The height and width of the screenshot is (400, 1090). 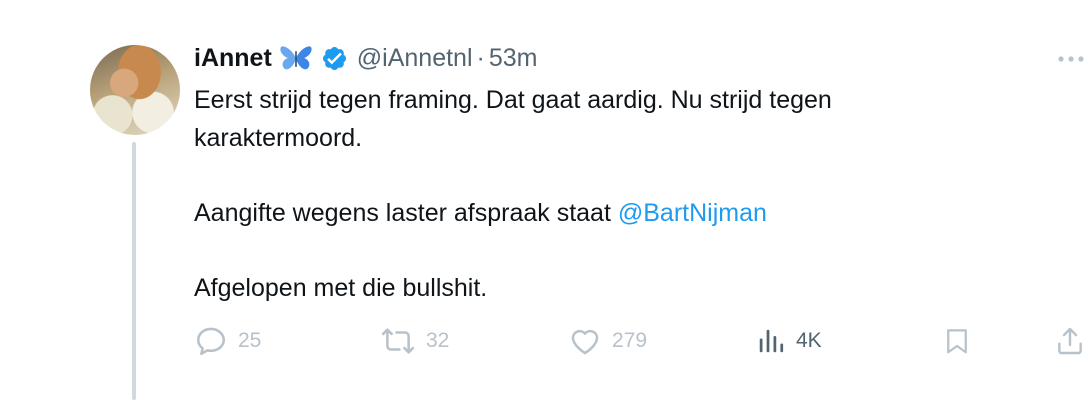 I want to click on views-chart-icon, so click(x=771, y=341).